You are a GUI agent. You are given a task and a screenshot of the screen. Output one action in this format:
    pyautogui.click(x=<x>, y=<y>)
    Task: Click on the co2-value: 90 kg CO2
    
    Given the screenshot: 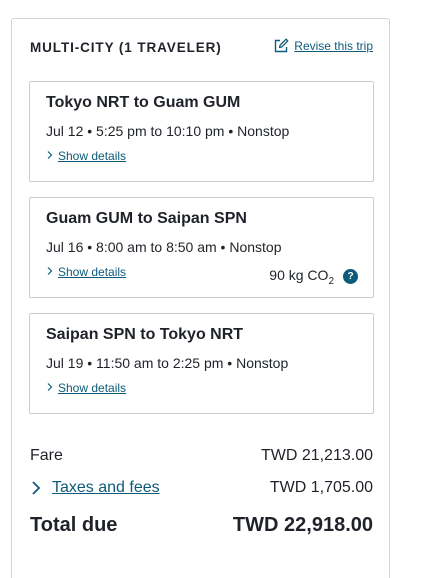 What is the action you would take?
    pyautogui.click(x=301, y=277)
    